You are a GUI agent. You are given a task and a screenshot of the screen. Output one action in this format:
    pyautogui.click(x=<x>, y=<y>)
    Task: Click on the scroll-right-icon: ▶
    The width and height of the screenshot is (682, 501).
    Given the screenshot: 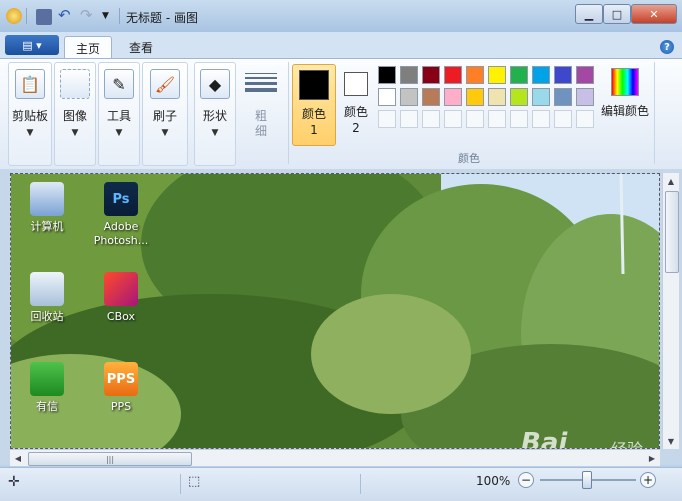 What is the action you would take?
    pyautogui.click(x=652, y=458)
    